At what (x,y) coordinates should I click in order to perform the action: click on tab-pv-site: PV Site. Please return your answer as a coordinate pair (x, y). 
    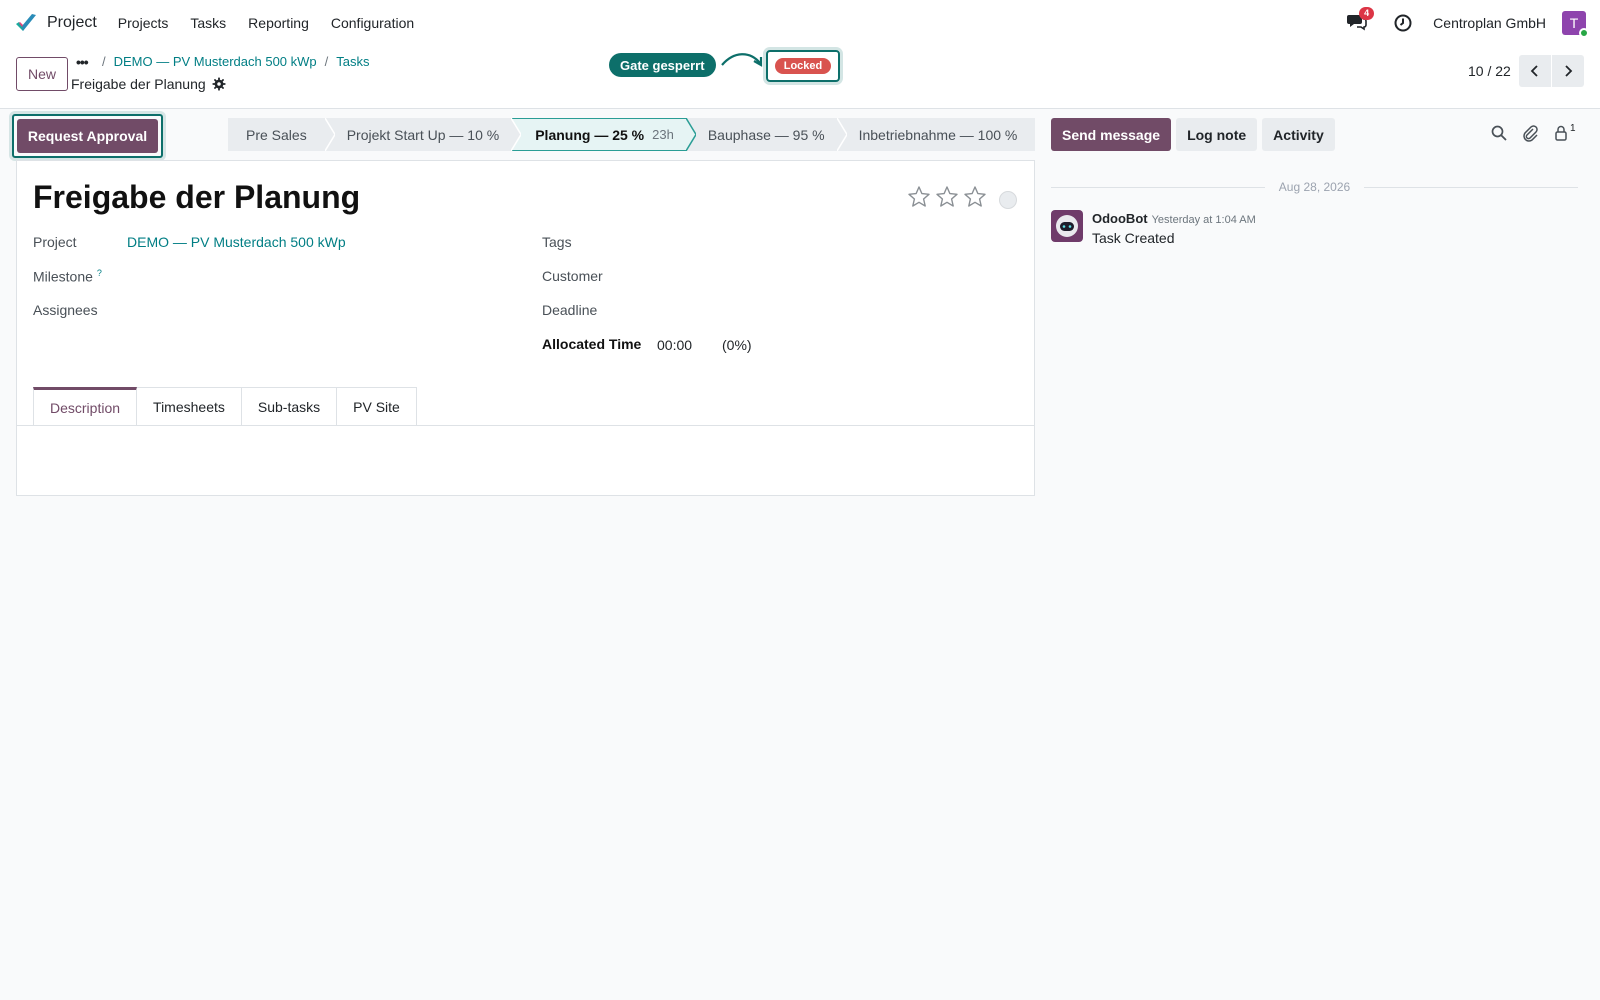
    Looking at the image, I should click on (377, 406).